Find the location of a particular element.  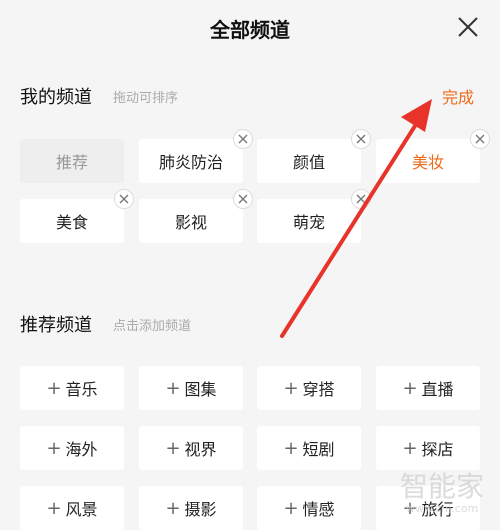

my-channel-item-film: 影视 is located at coordinates (196, 216).